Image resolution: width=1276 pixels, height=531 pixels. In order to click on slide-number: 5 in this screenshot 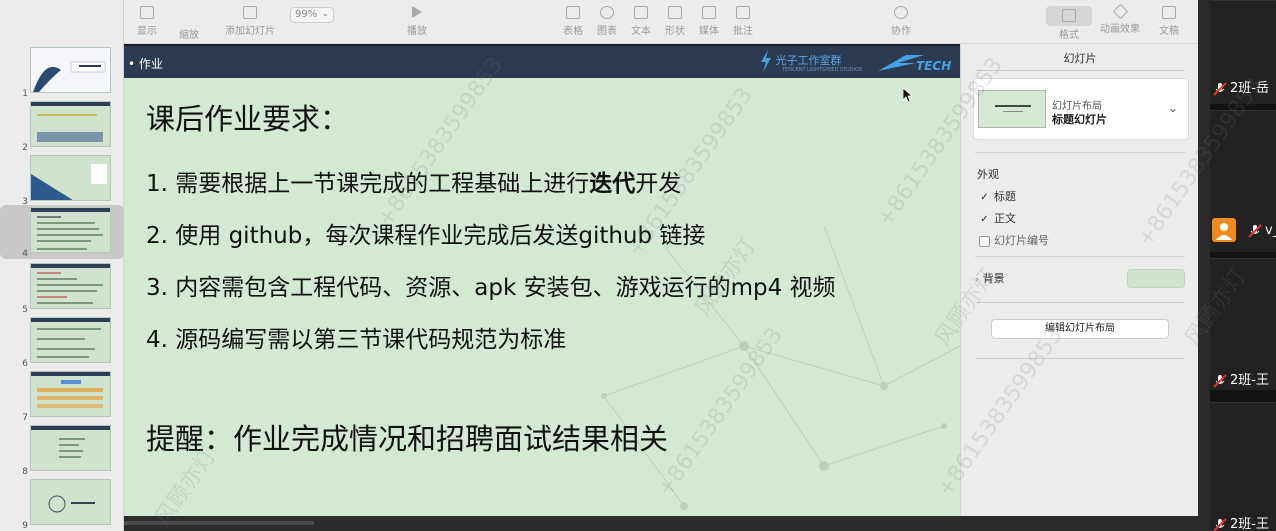, I will do `click(25, 310)`.